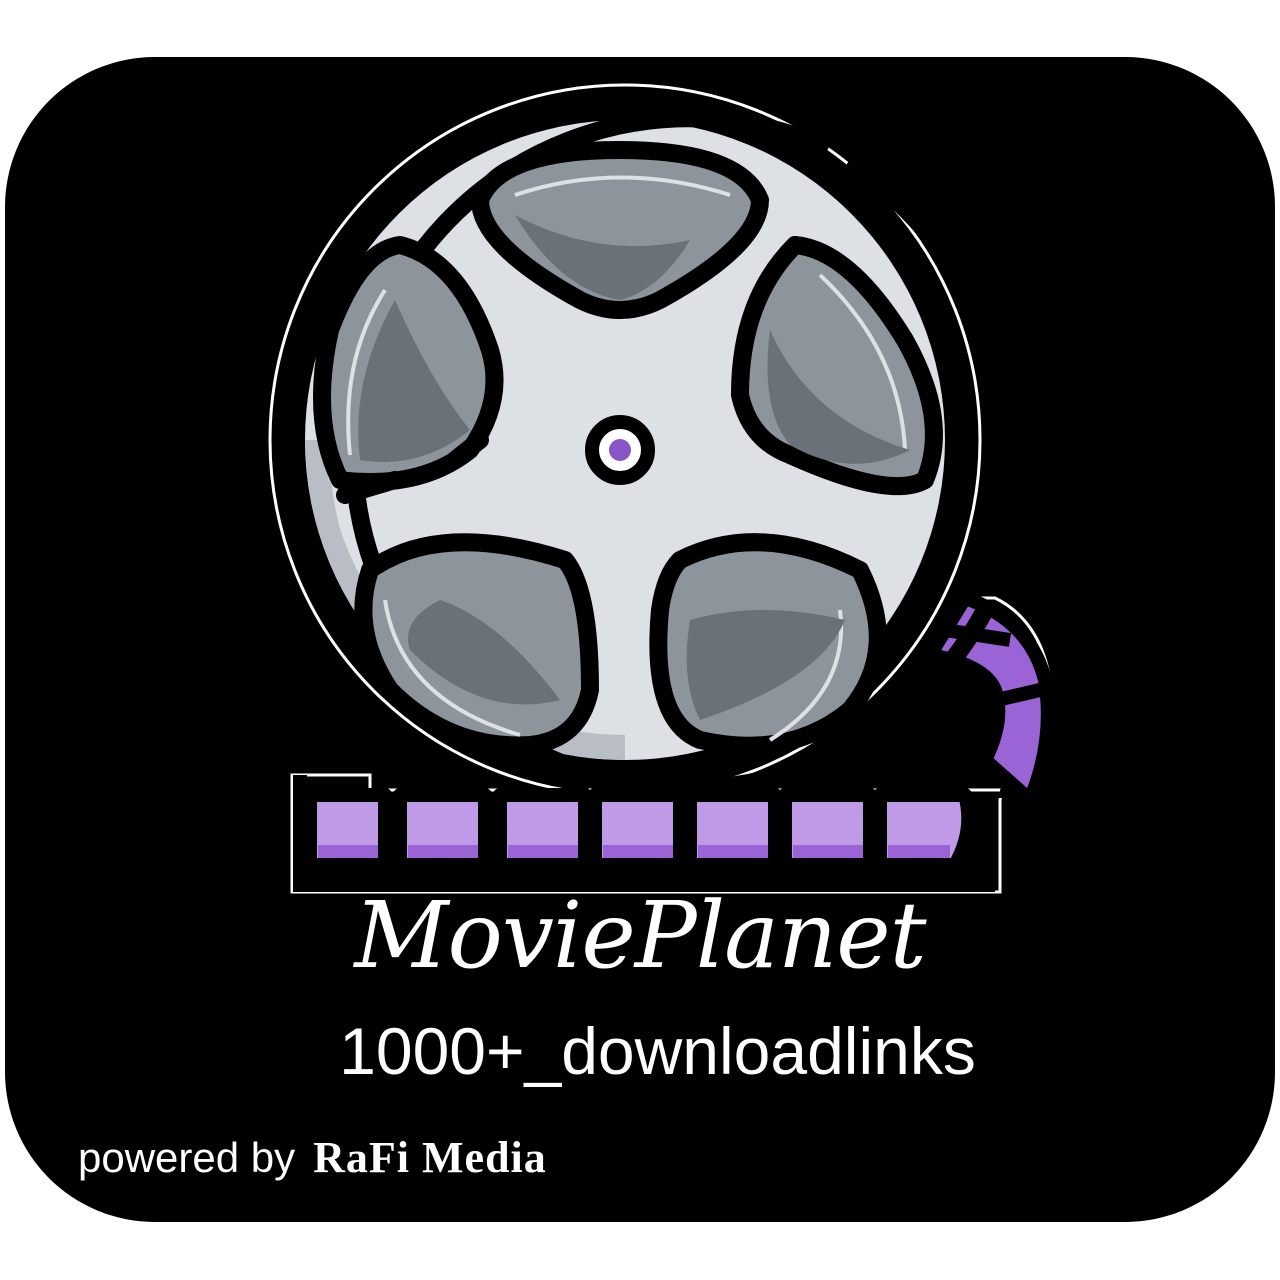 Image resolution: width=1280 pixels, height=1280 pixels. I want to click on footer-credit: powered by RaFi Media, so click(312, 1158).